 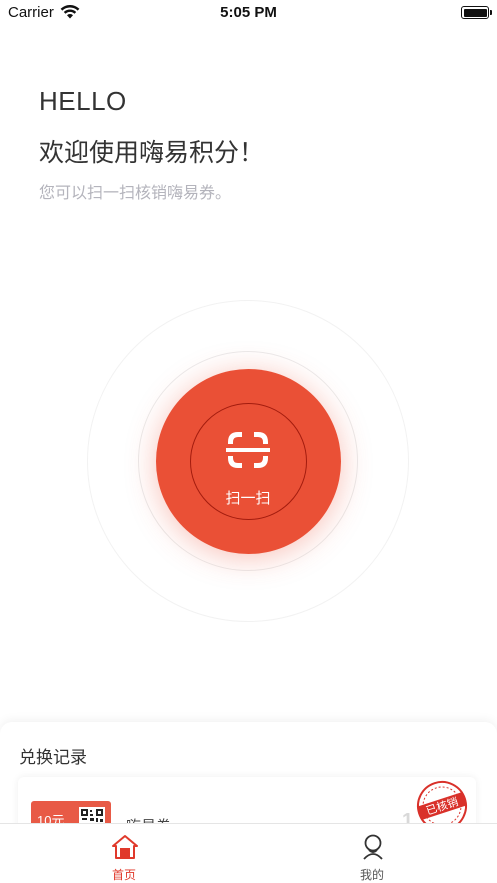 What do you see at coordinates (135, 192) in the screenshot?
I see `welcome-subtitle: 您可以扫一扫核销嗨易券。` at bounding box center [135, 192].